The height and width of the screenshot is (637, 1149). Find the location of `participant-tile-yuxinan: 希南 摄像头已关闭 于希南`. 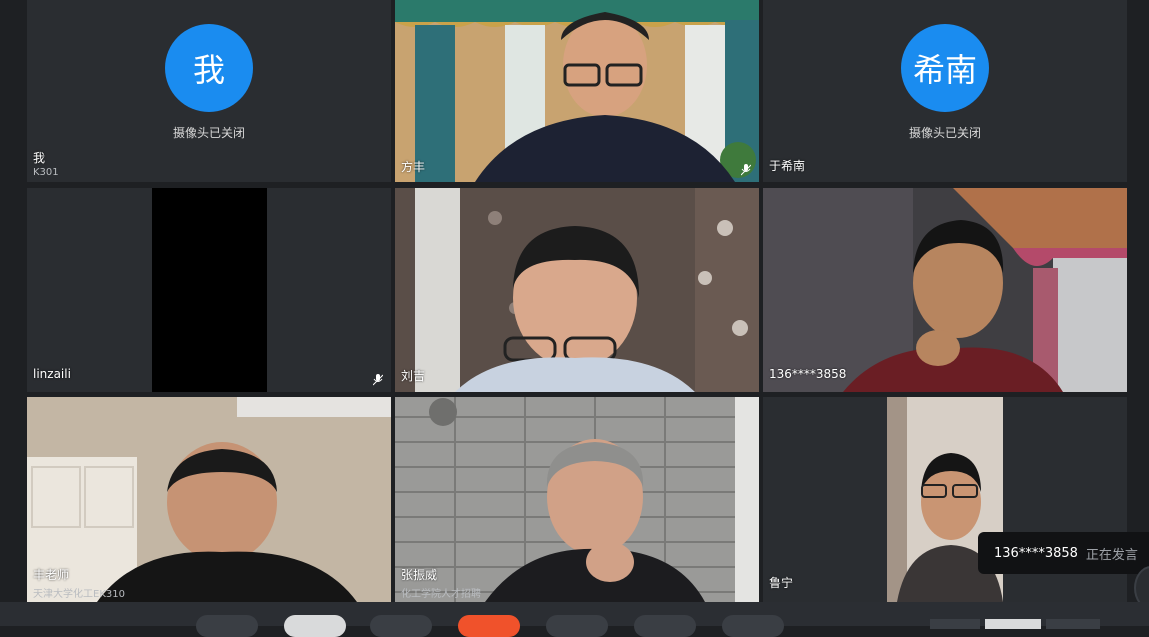

participant-tile-yuxinan: 希南 摄像头已关闭 于希南 is located at coordinates (945, 91).